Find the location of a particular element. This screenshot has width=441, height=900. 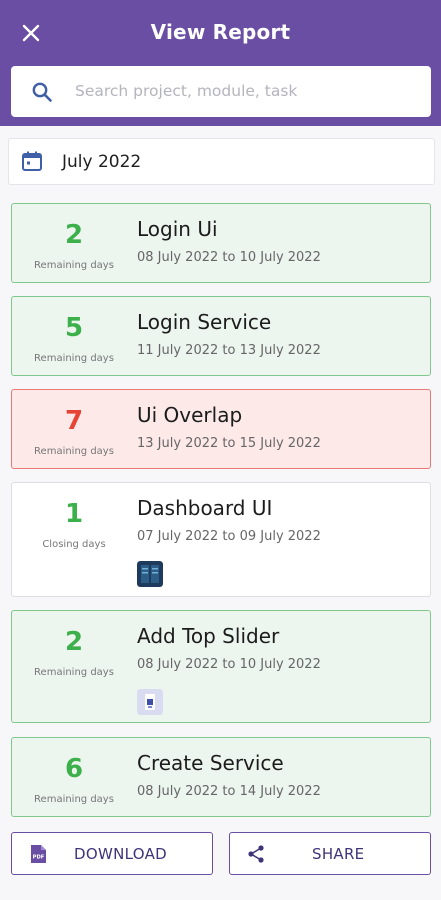

pdf-icon: PDF is located at coordinates (38, 854).